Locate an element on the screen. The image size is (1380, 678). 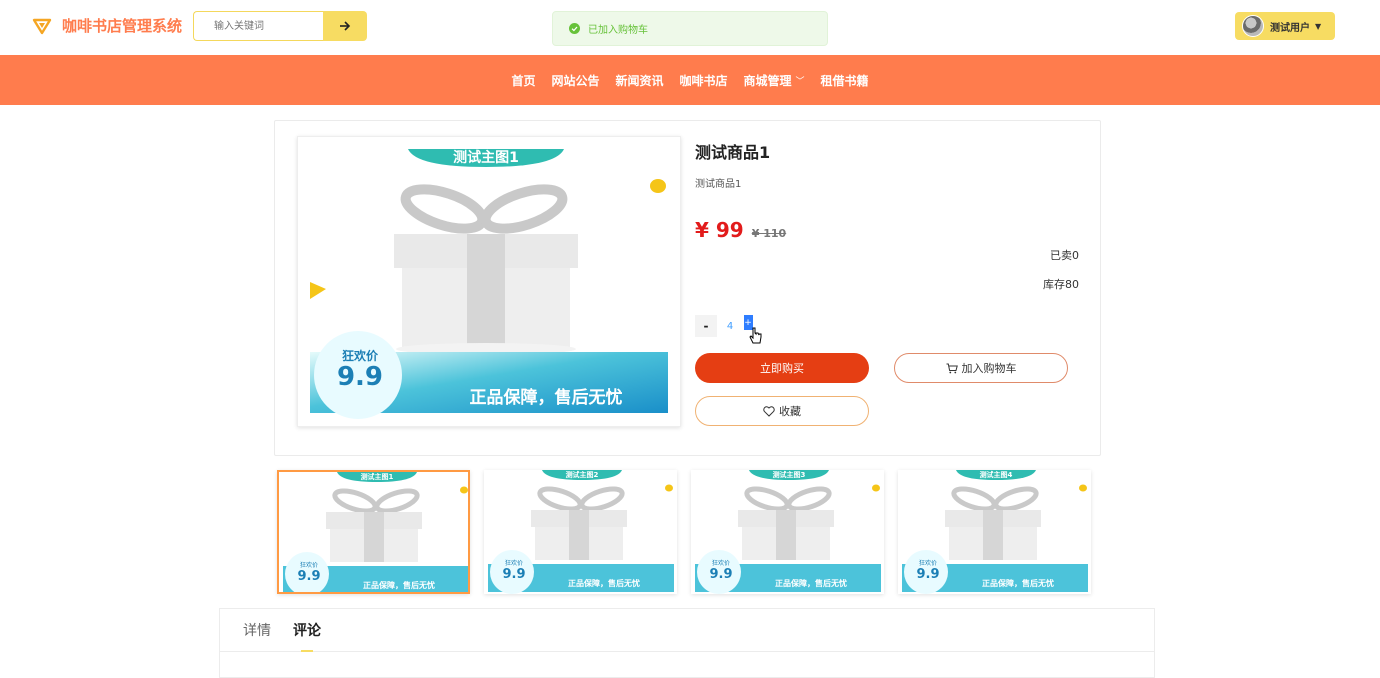
nav-item-coffee-store: 咖啡书店 is located at coordinates (703, 80).